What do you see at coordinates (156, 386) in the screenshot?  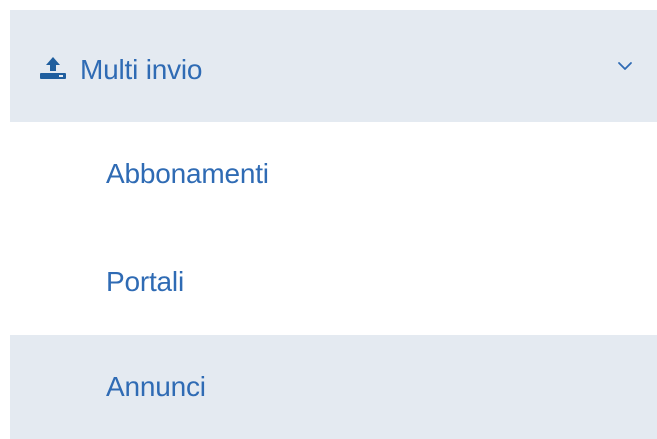 I see `submenu-item-label: Annunci` at bounding box center [156, 386].